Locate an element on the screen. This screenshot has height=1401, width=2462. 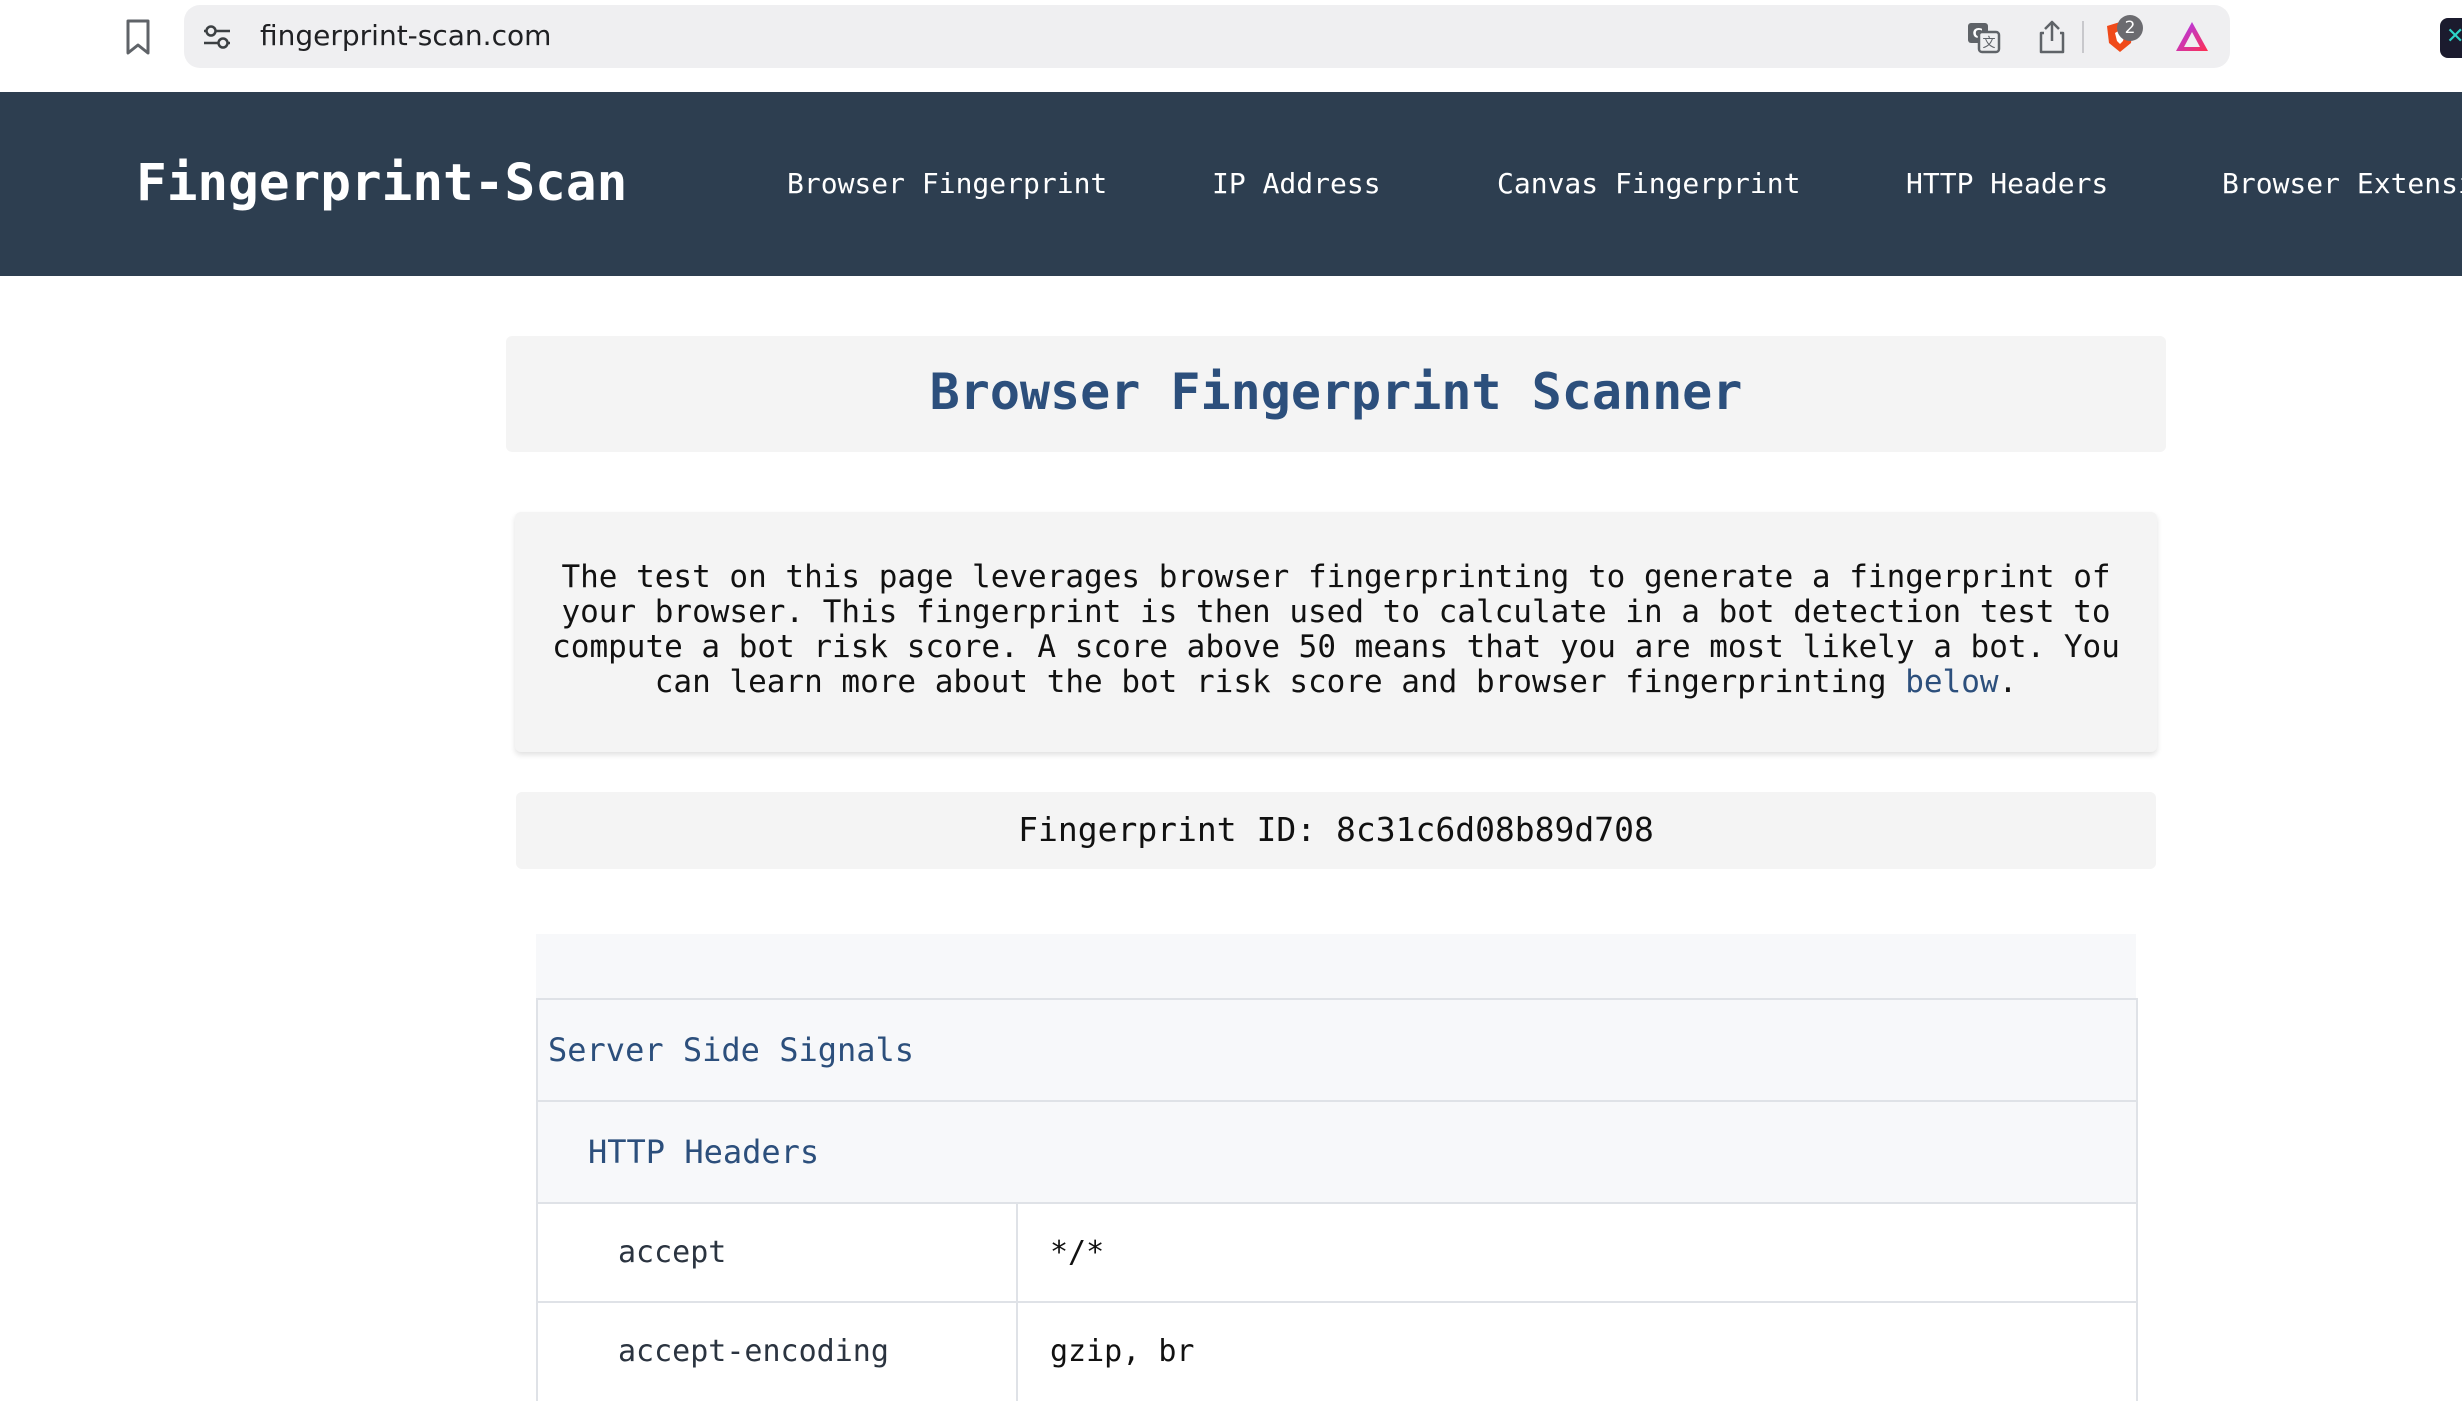
table-row: accept */* is located at coordinates (1337, 1252).